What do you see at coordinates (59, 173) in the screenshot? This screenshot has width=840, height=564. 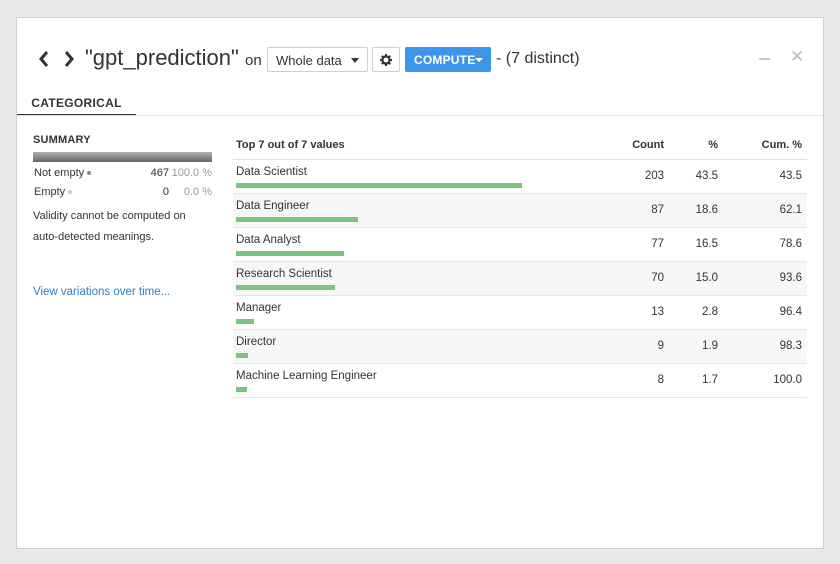 I see `not-empty-label: Not empty` at bounding box center [59, 173].